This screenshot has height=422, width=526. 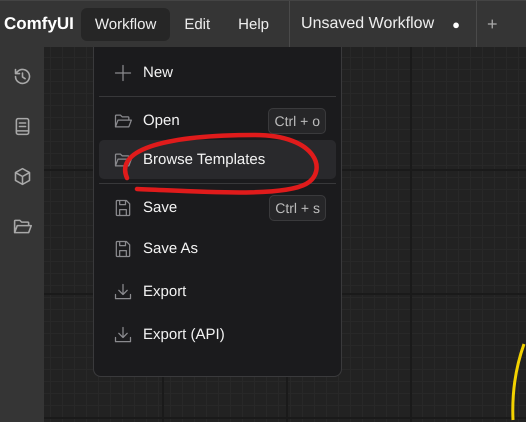 I want to click on menu-item: Export (API), so click(x=217, y=334).